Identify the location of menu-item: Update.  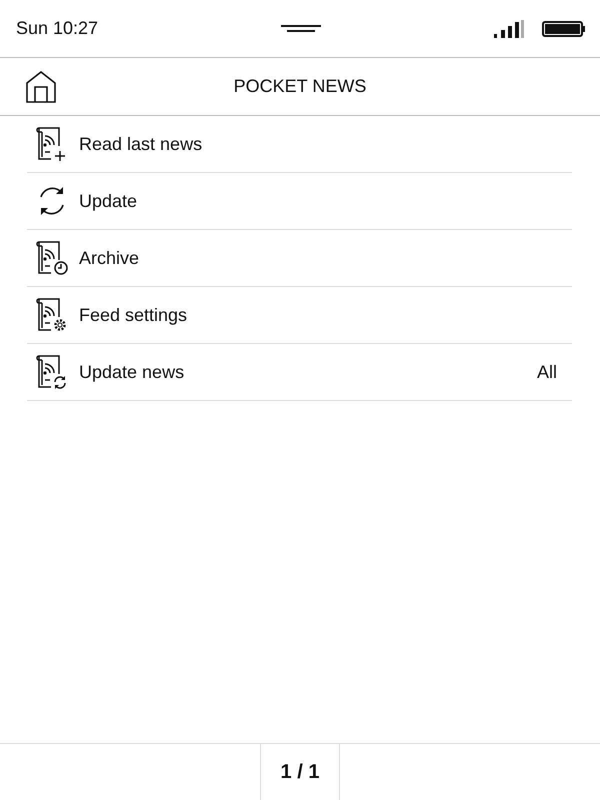
(299, 201).